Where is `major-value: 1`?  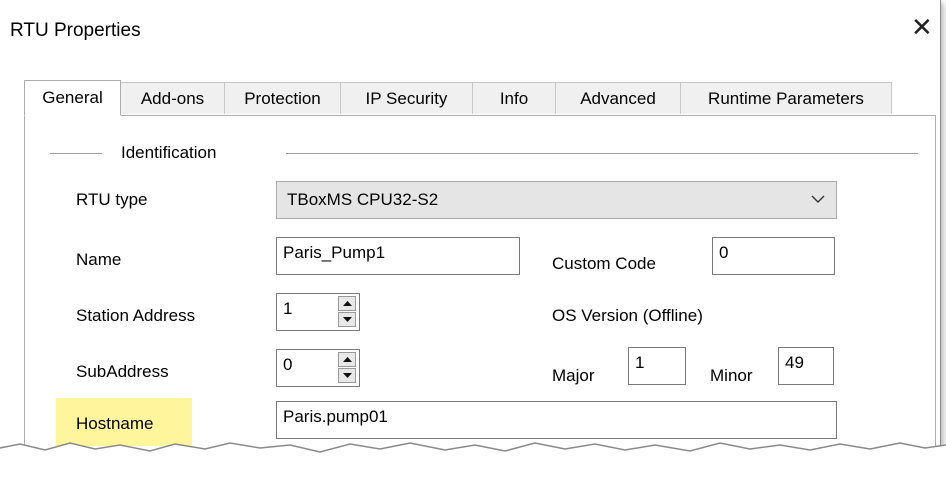
major-value: 1 is located at coordinates (640, 362).